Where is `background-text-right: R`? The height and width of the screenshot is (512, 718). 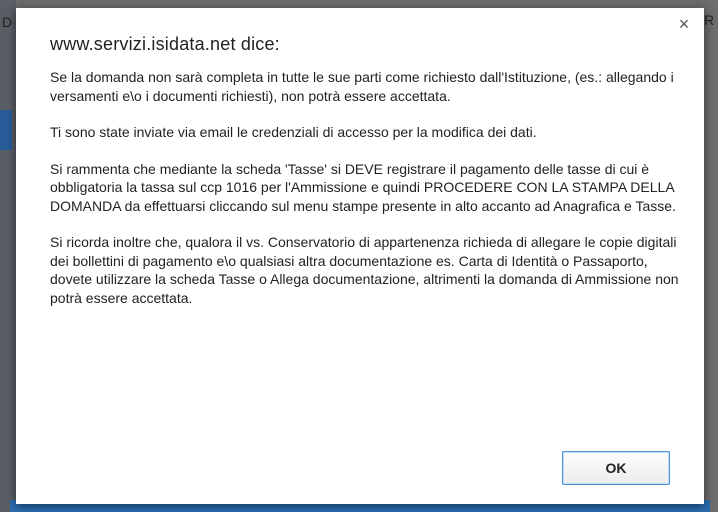 background-text-right: R is located at coordinates (709, 20).